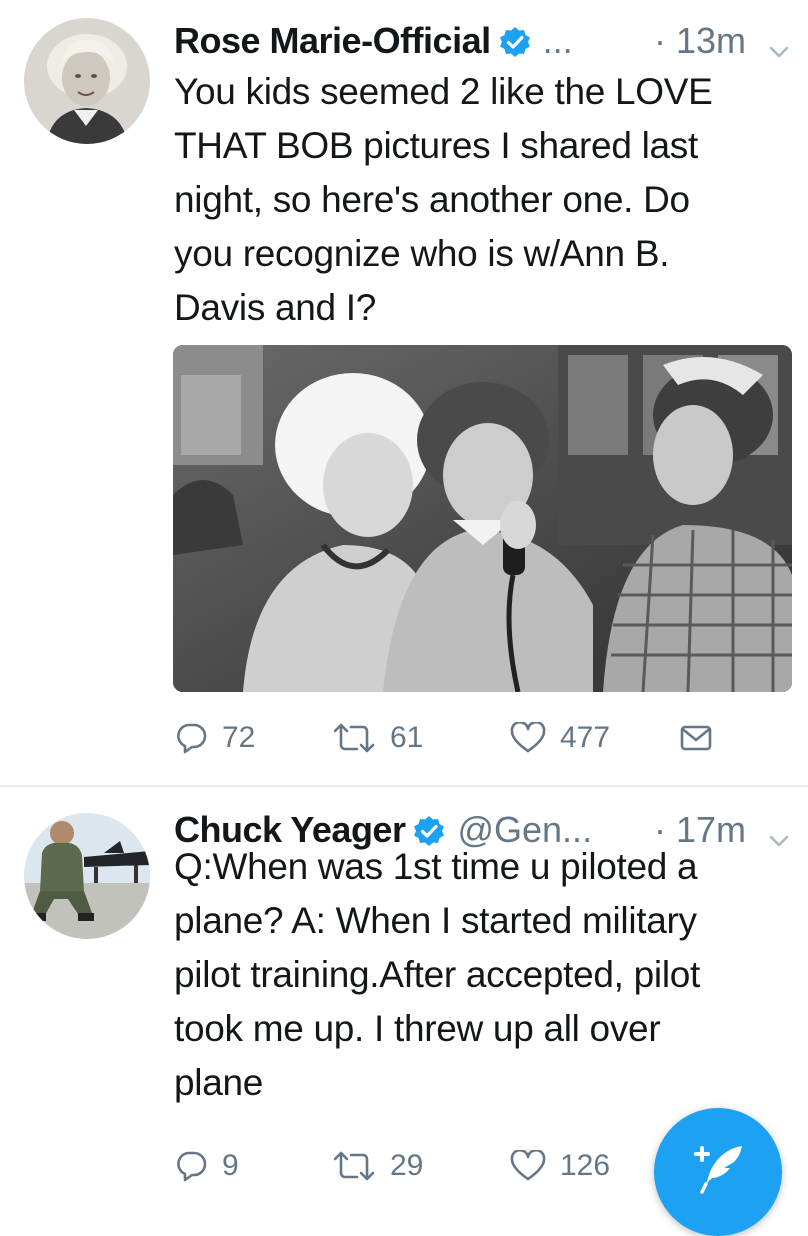 The width and height of the screenshot is (808, 1236). What do you see at coordinates (585, 737) in the screenshot?
I see `like-count: 477` at bounding box center [585, 737].